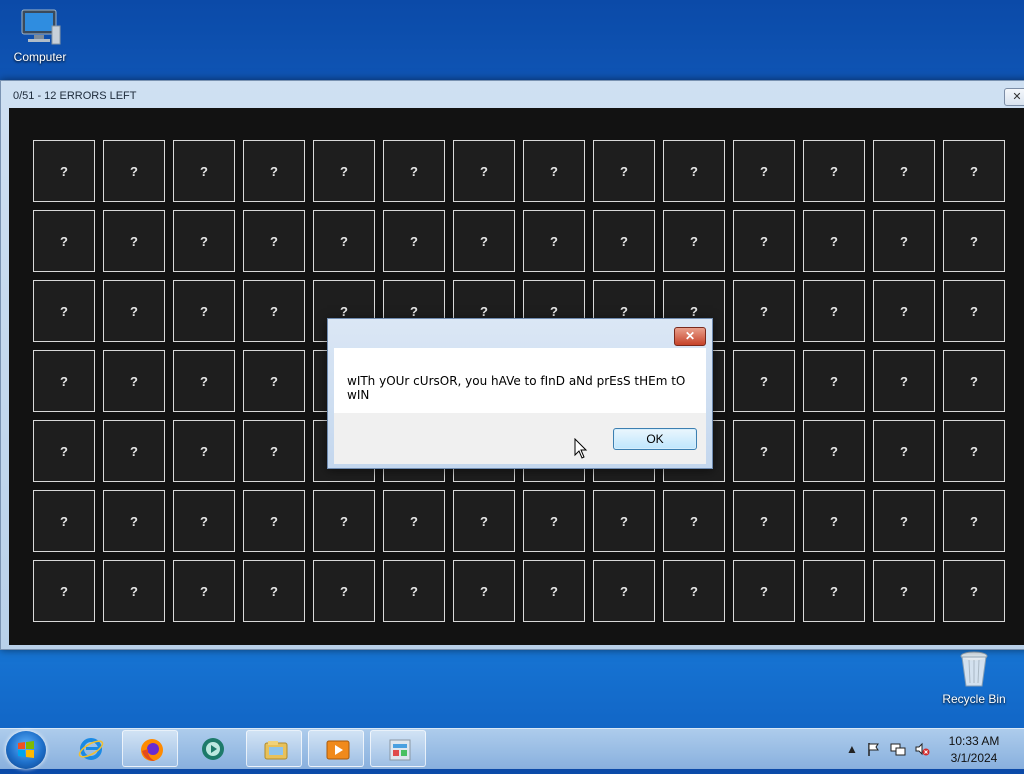 This screenshot has width=1024, height=774. I want to click on taskbar-media-player, so click(212, 748).